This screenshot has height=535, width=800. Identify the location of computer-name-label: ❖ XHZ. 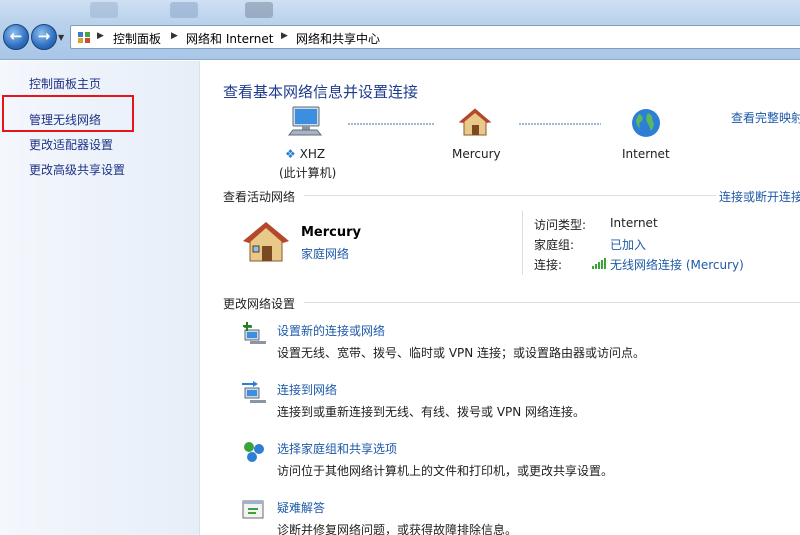
(305, 154).